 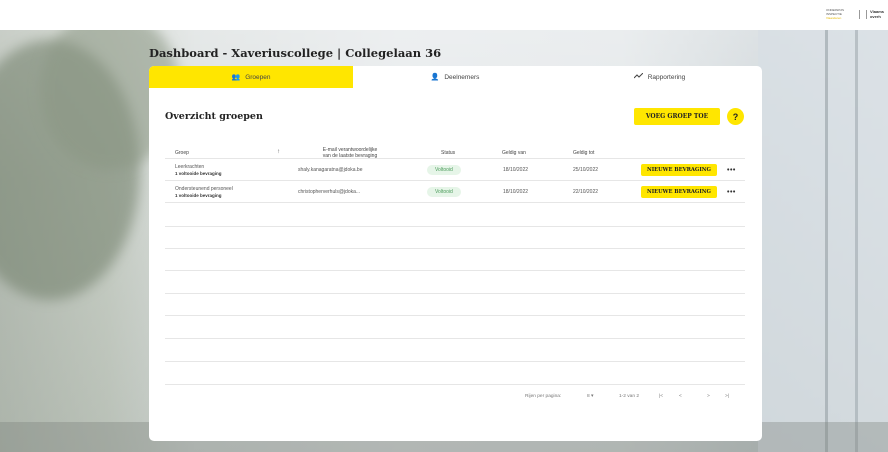 I want to click on help-button: ?, so click(x=735, y=116).